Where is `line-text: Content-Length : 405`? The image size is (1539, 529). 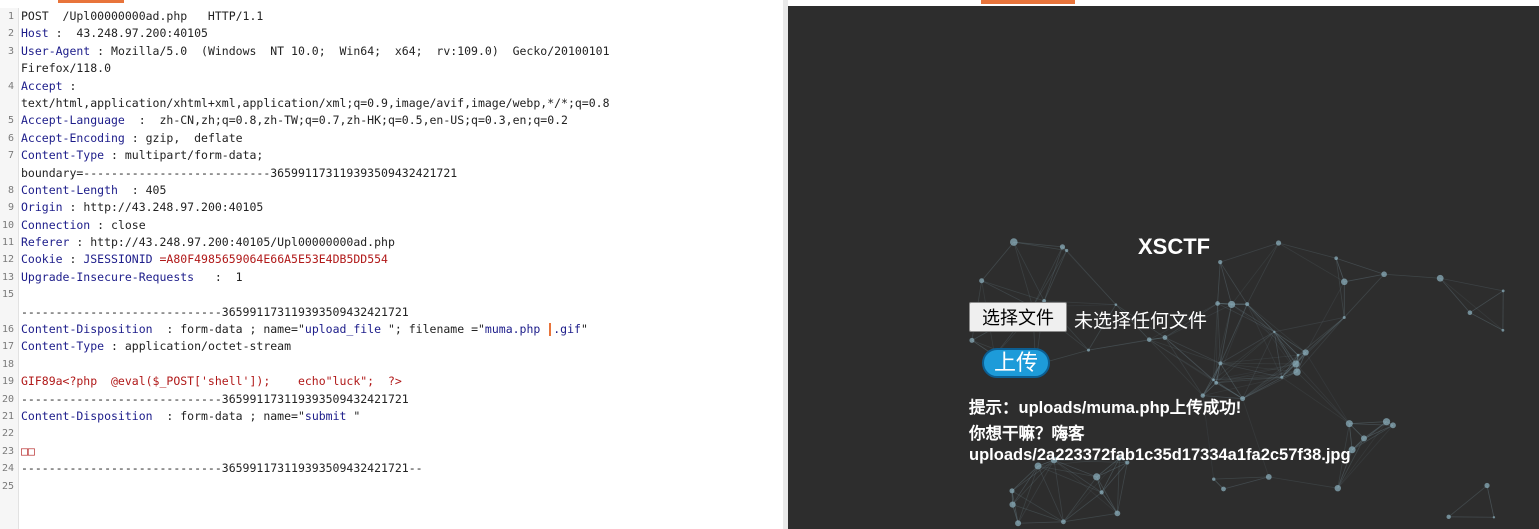
line-text: Content-Length : 405 is located at coordinates (93, 190).